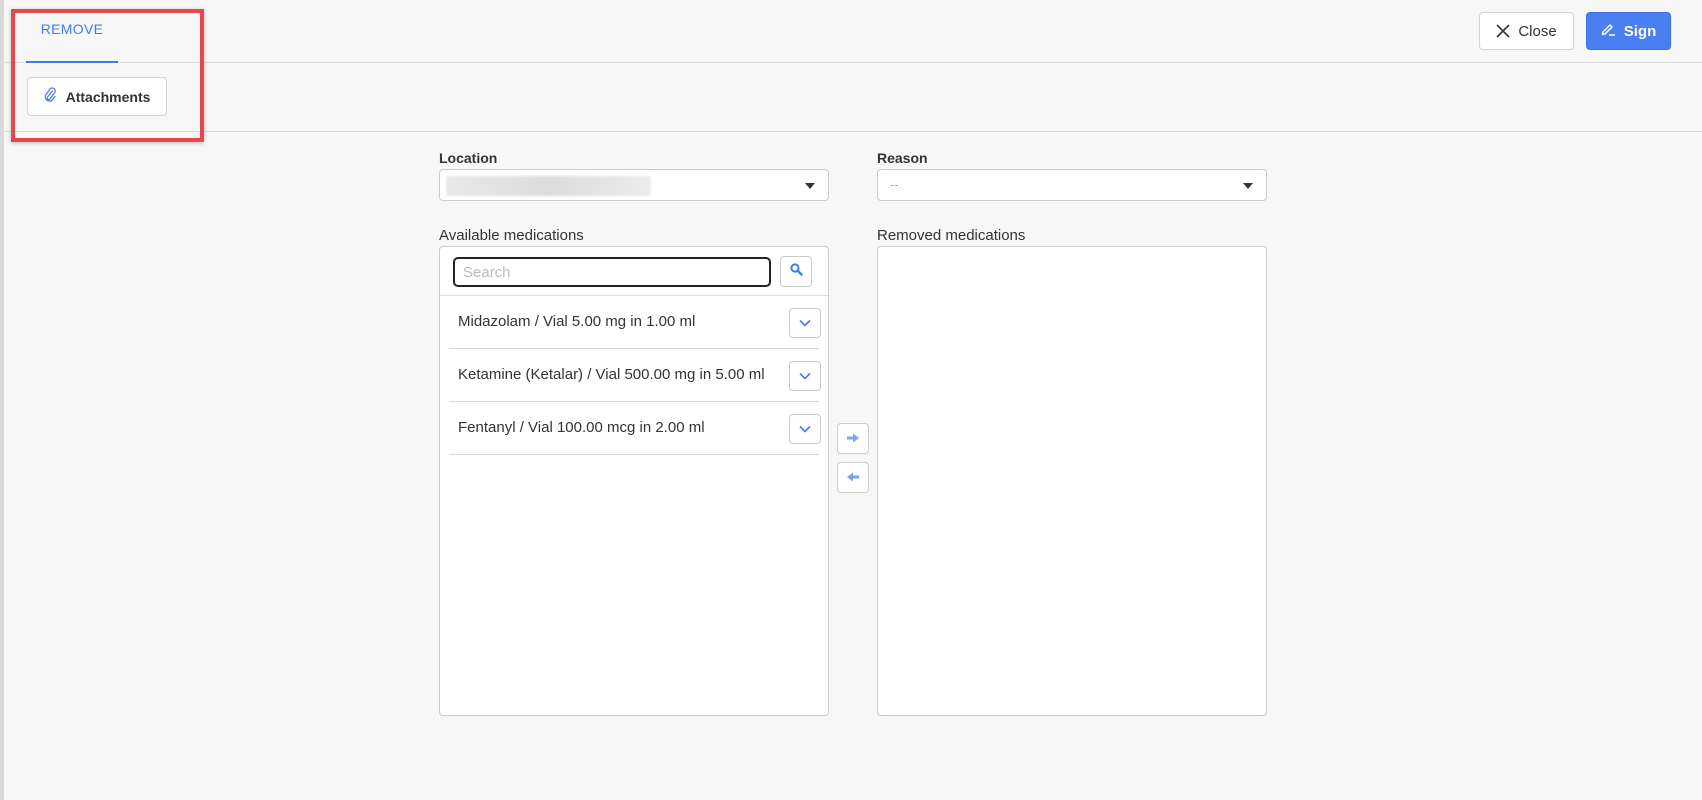  I want to click on paperclip-icon, so click(50, 96).